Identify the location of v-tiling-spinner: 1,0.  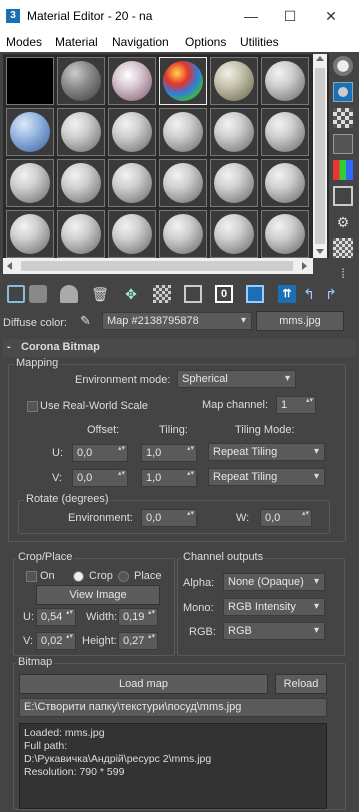
(169, 478).